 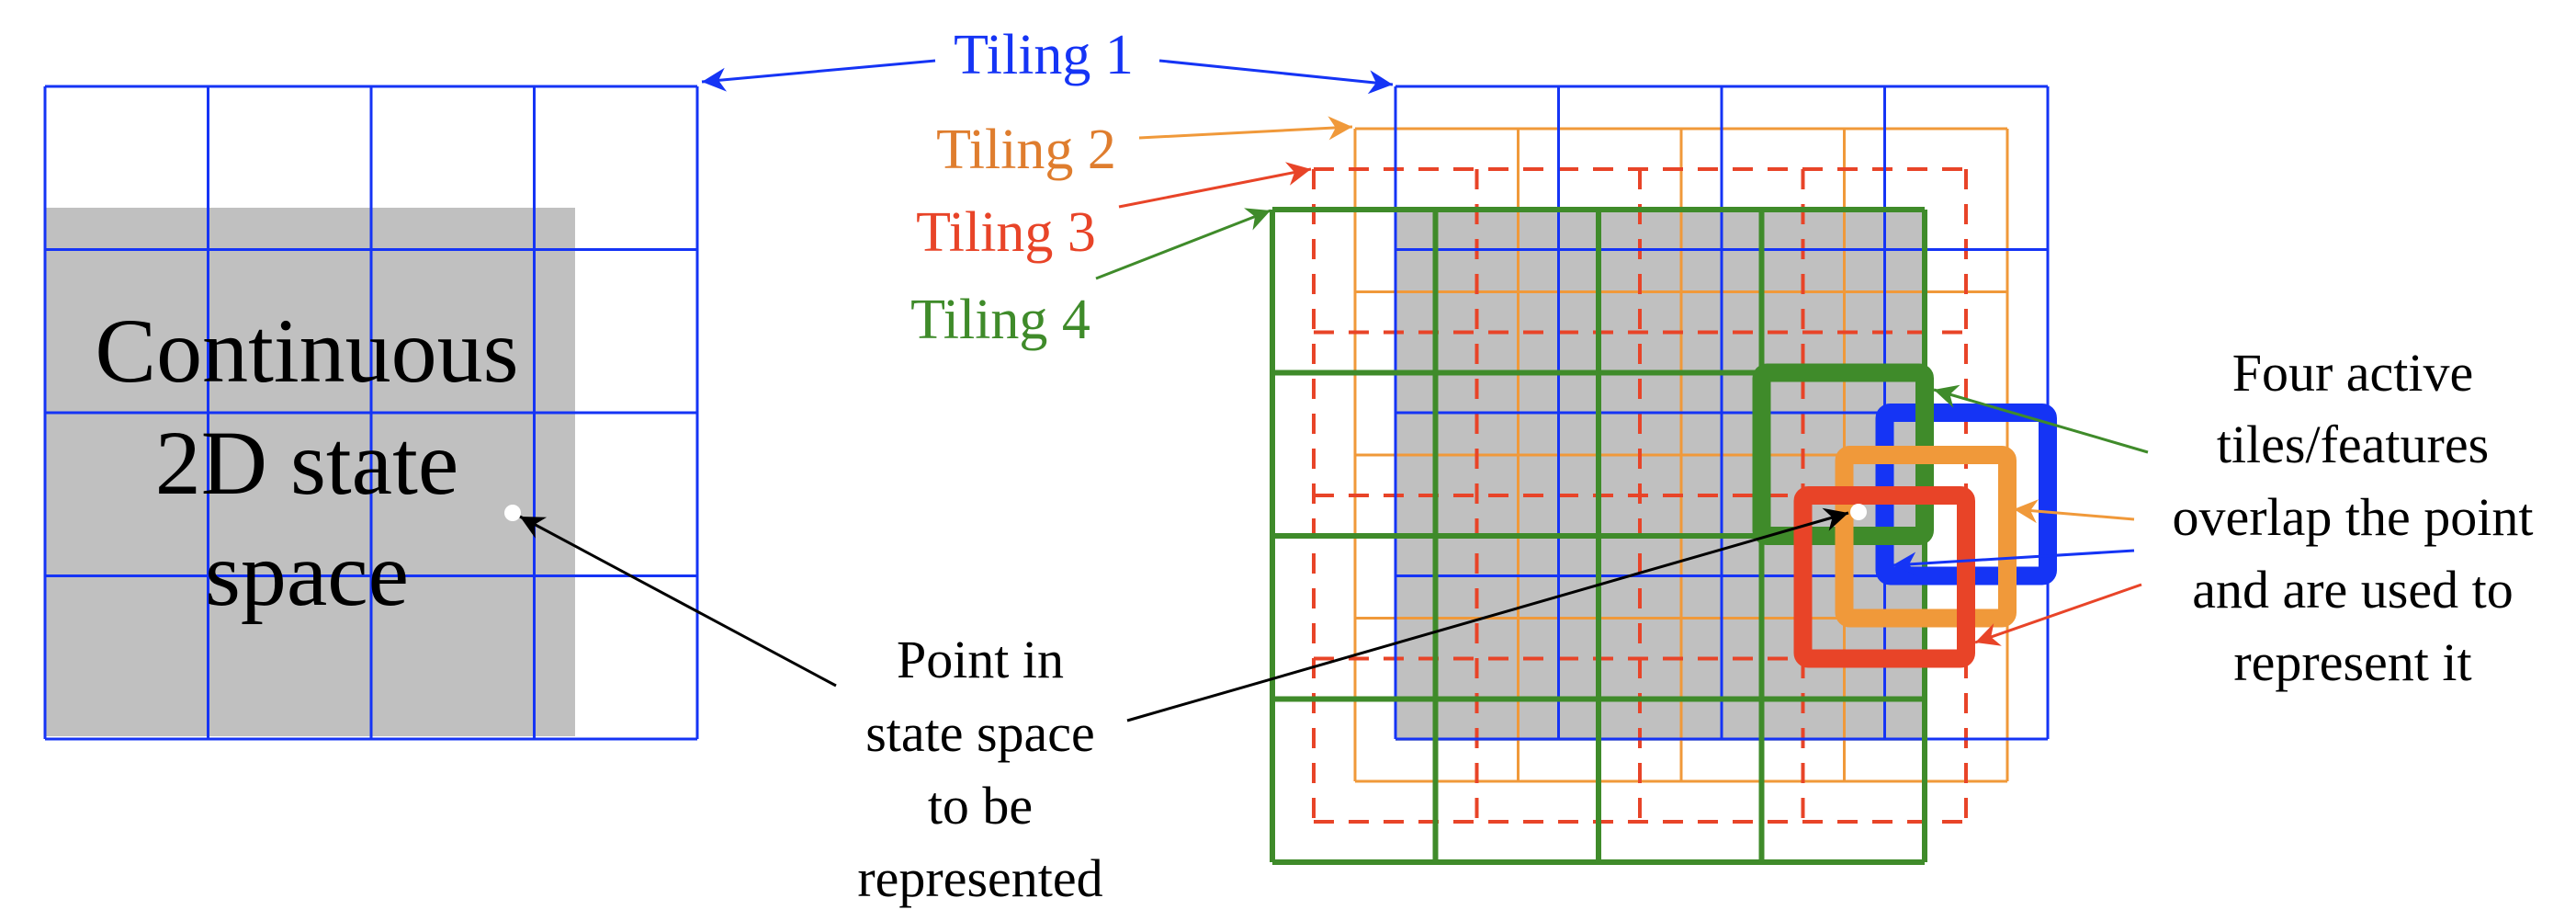 What do you see at coordinates (2352, 662) in the screenshot?
I see `active-caption-line-5: represent it` at bounding box center [2352, 662].